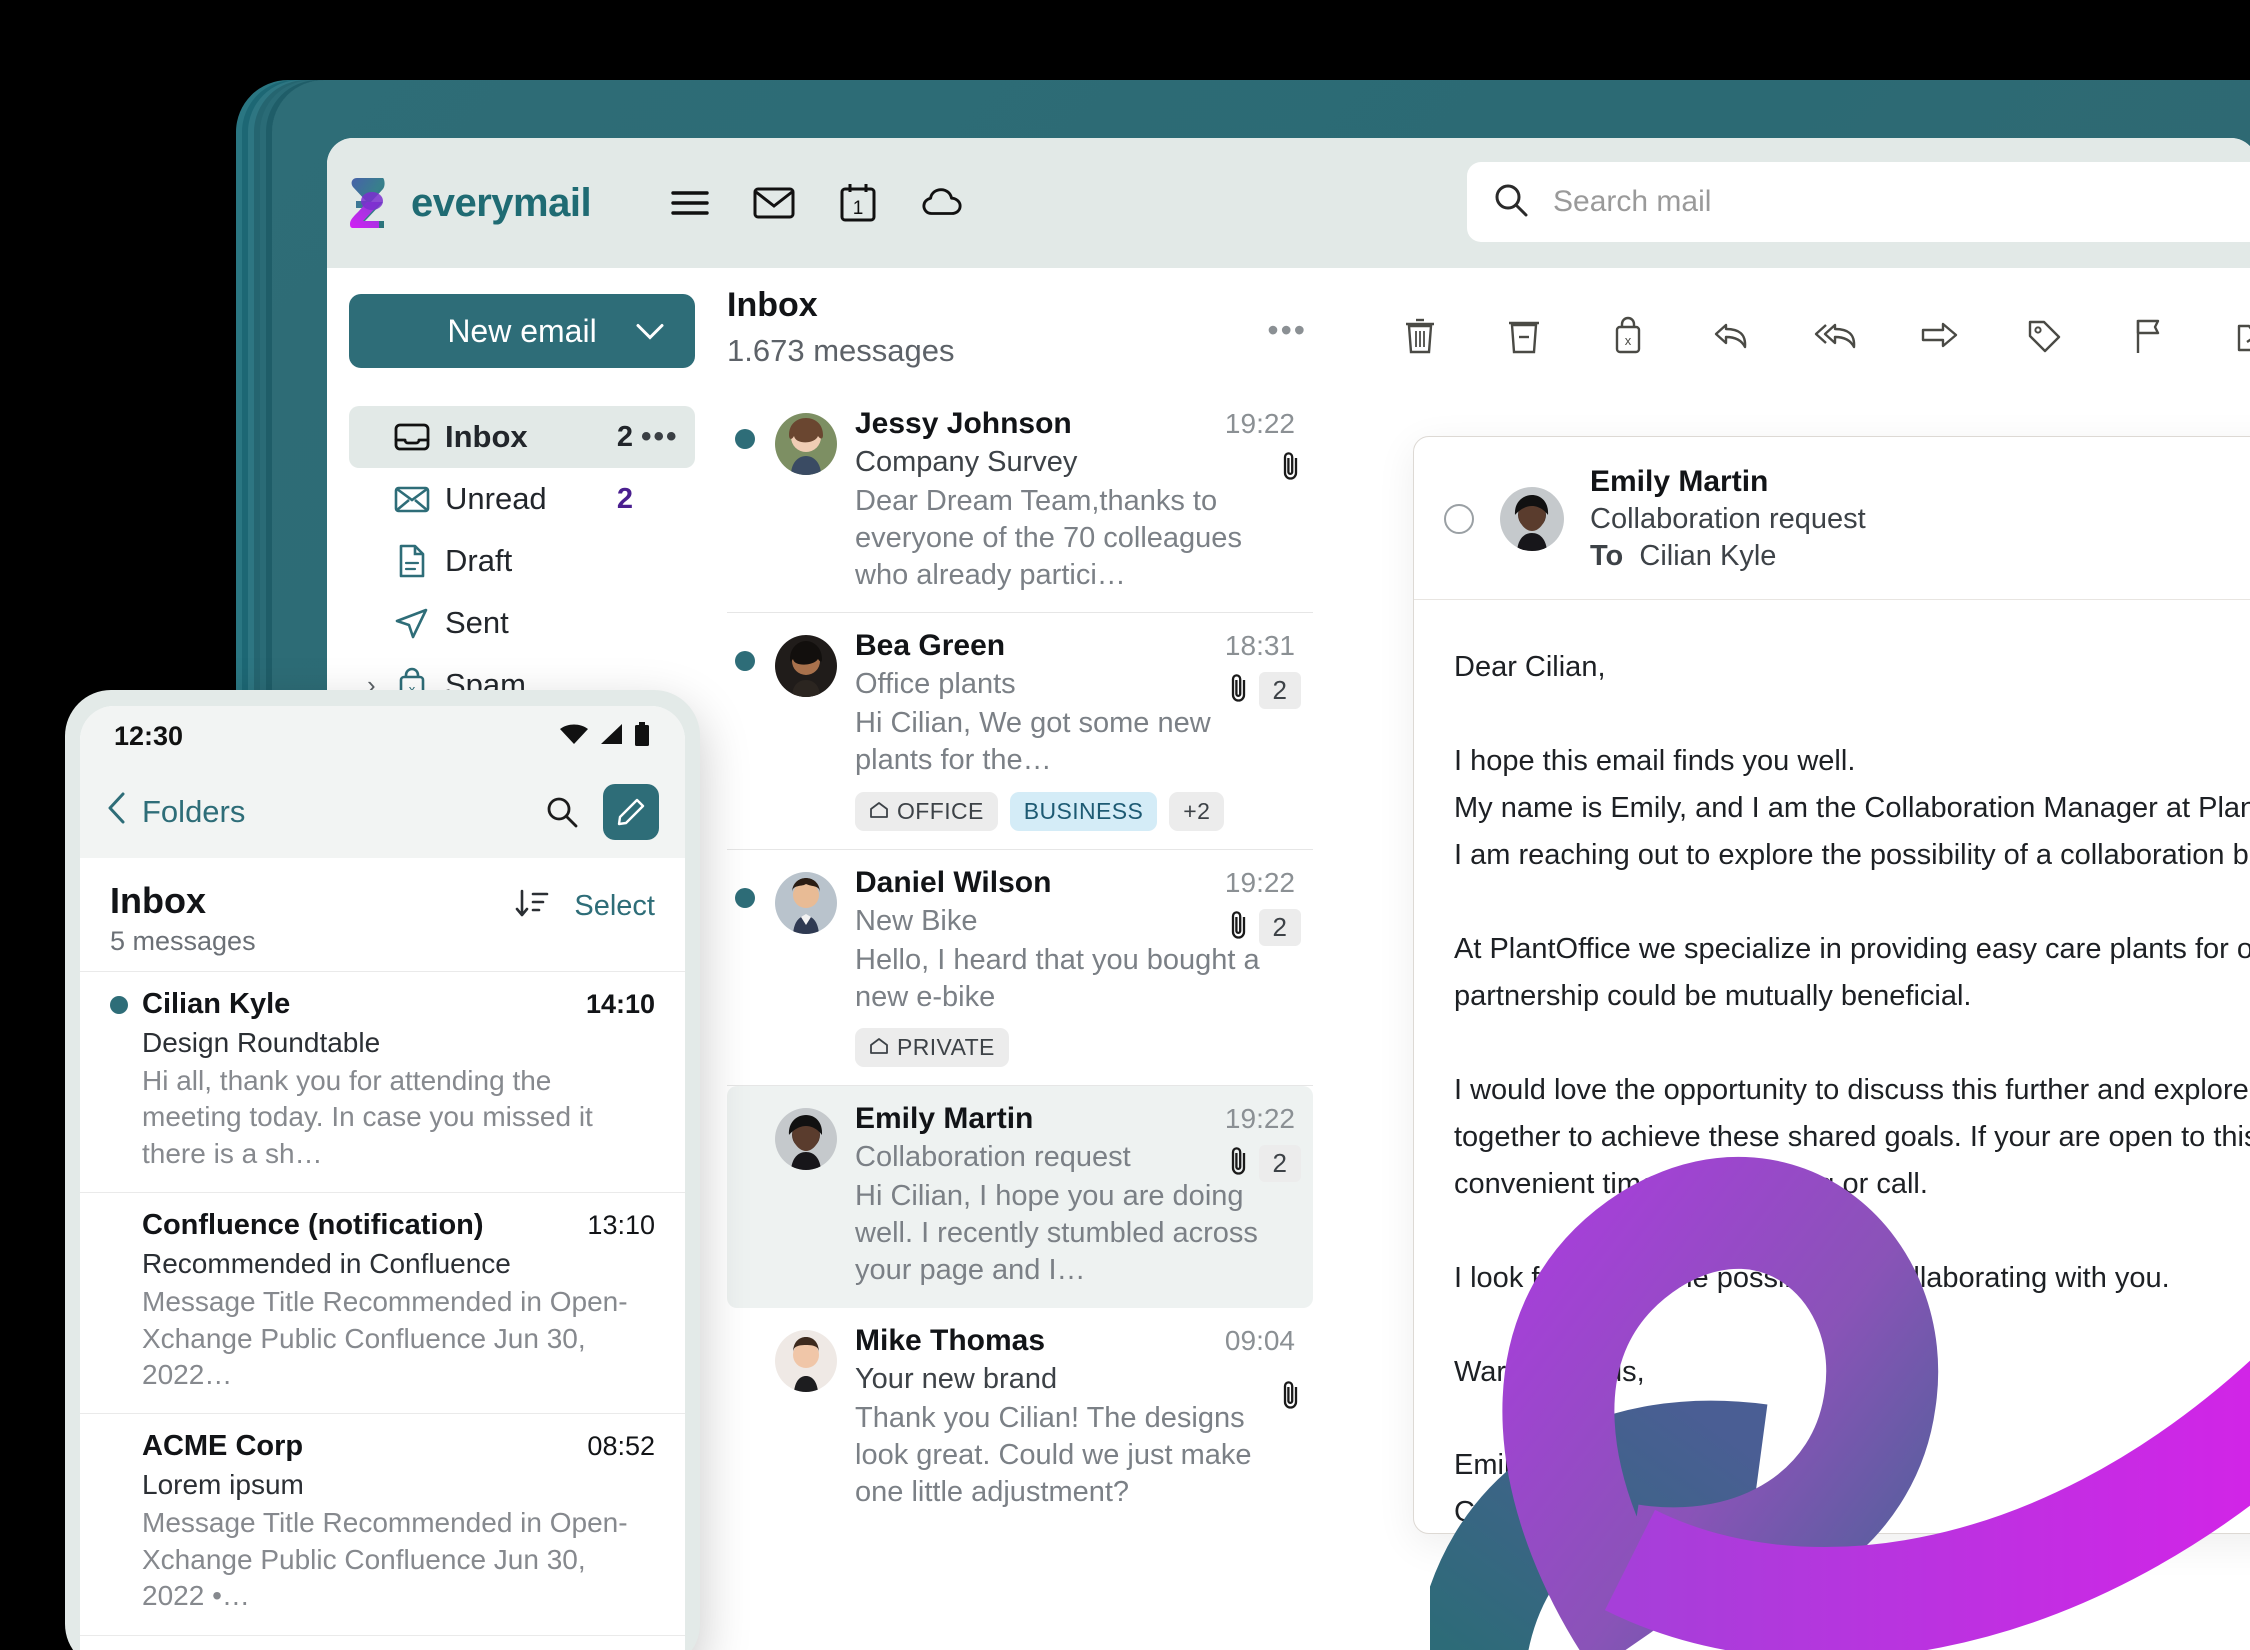 The image size is (2250, 1650). What do you see at coordinates (382, 1004) in the screenshot?
I see `phone-message-top: Cilian Kyle 14:10` at bounding box center [382, 1004].